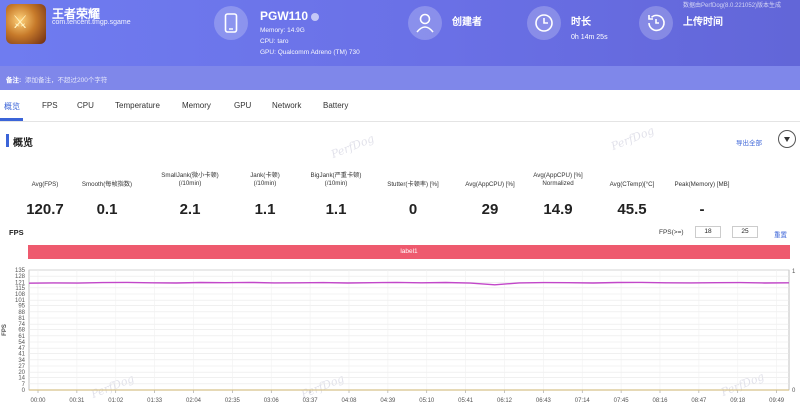 The width and height of the screenshot is (800, 410). Describe the element at coordinates (794, 391) in the screenshot. I see `right-y-tick-label: 0` at that location.